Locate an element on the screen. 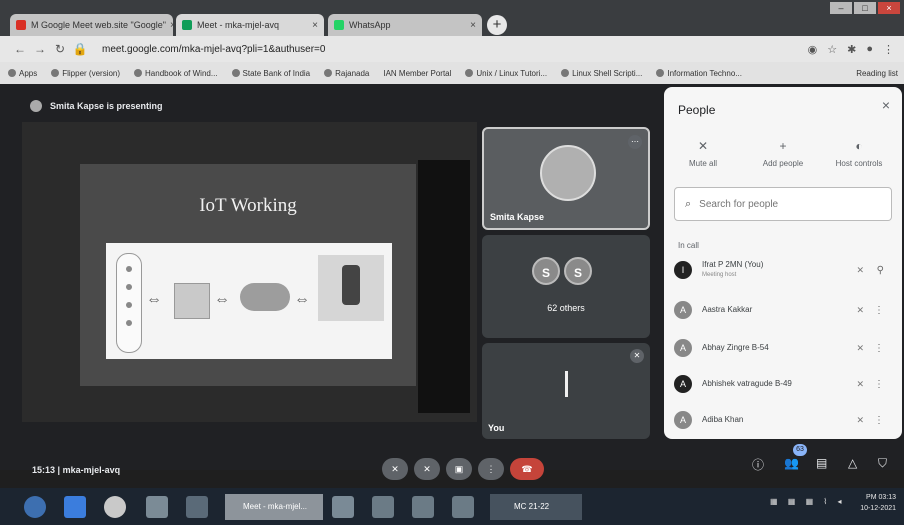 This screenshot has height=525, width=904. maximize-button: □ is located at coordinates (865, 8).